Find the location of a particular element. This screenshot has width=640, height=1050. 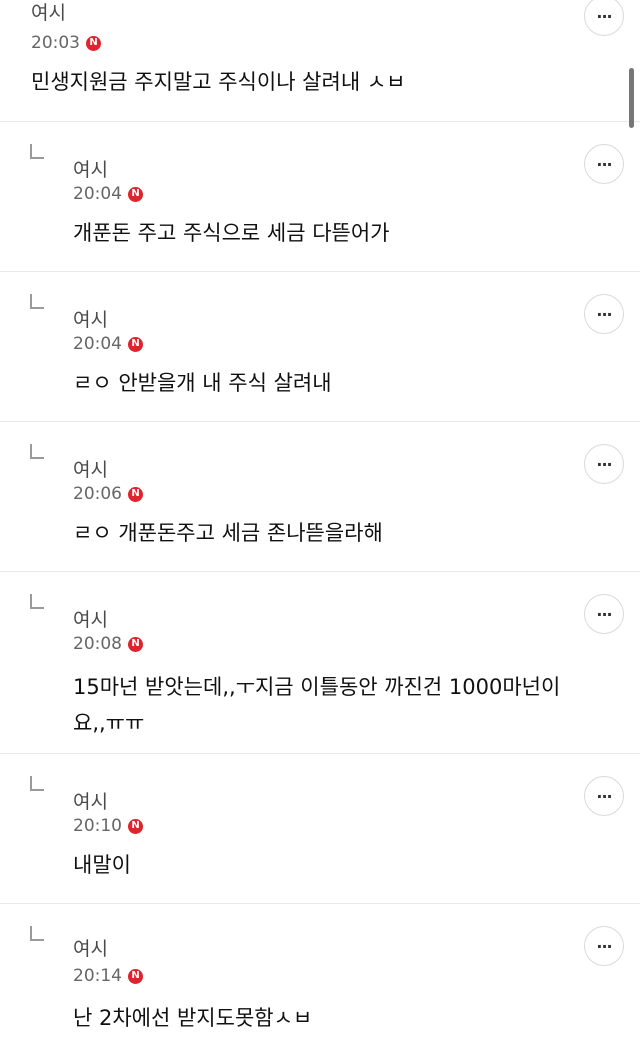

comment-meta: 20:08 N is located at coordinates (108, 644).